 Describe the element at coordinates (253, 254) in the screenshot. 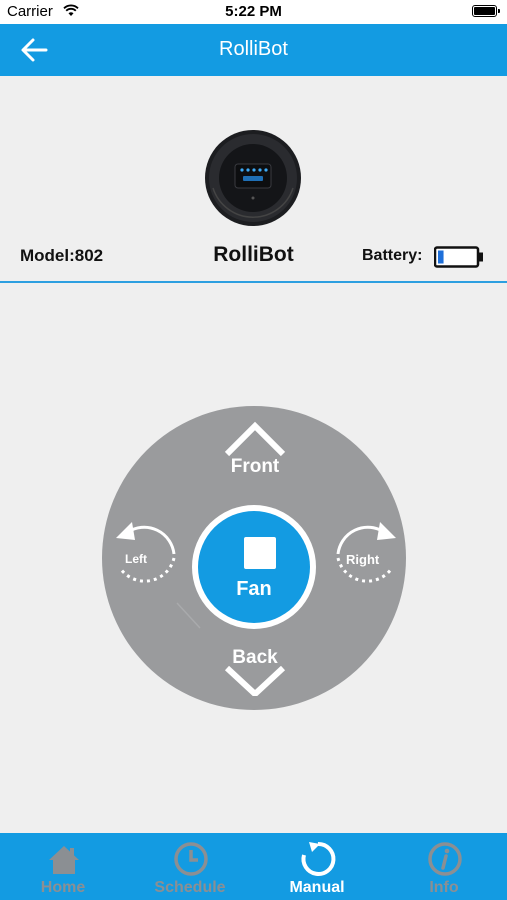

I see `robot-name: RolliBot` at that location.